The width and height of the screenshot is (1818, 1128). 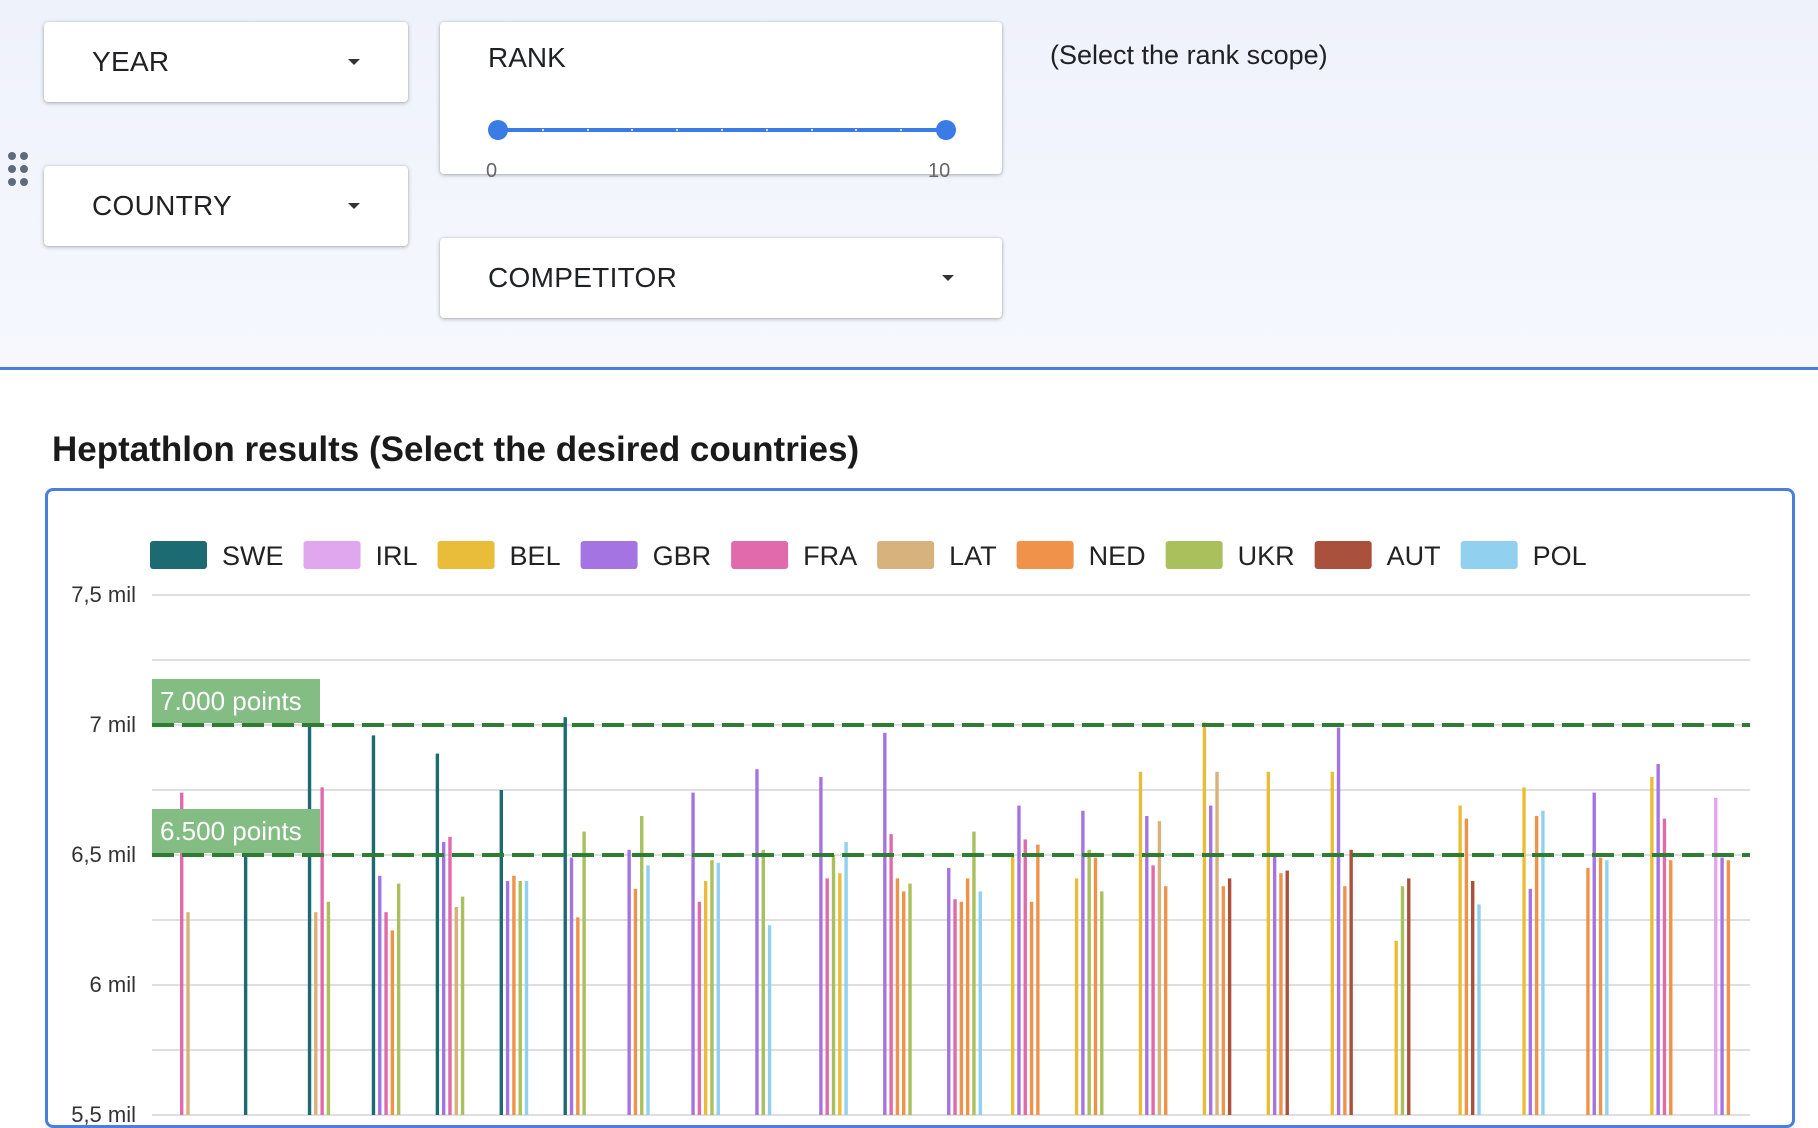 I want to click on year-dropdown: YEAR, so click(x=226, y=62).